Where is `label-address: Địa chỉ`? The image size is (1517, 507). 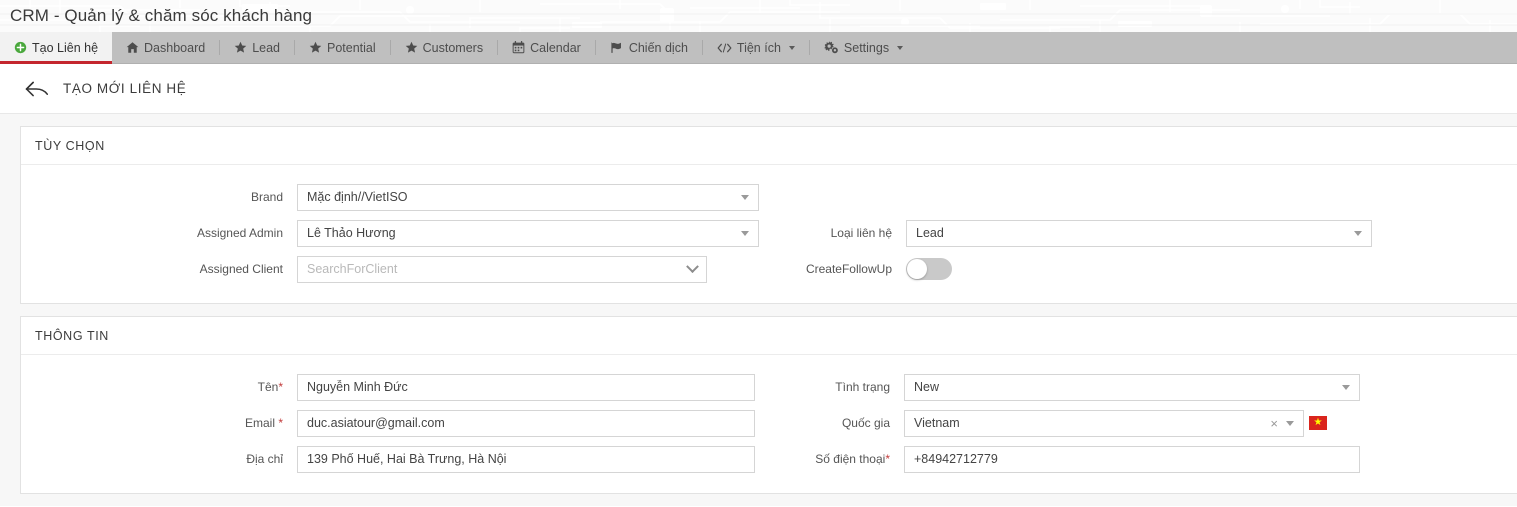
label-address: Địa chỉ is located at coordinates (159, 459).